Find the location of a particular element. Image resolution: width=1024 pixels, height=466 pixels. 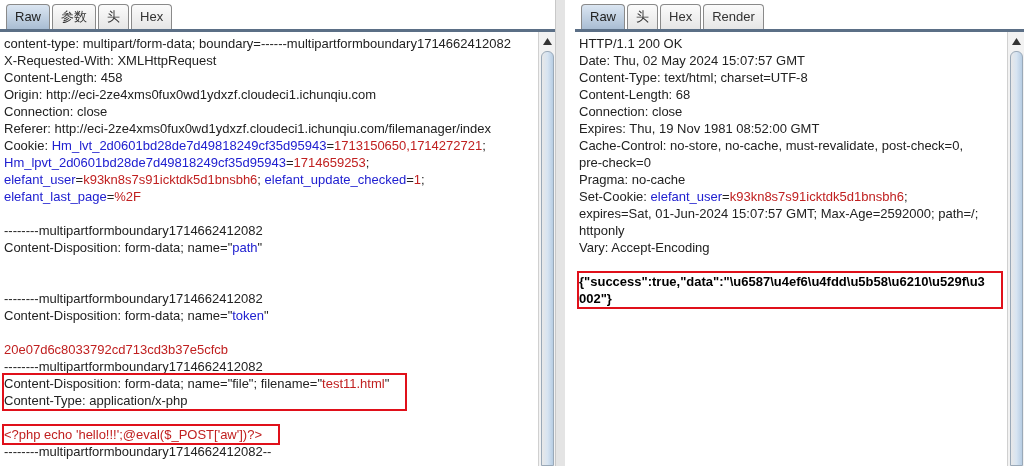

code-line: Content-Length: 458 is located at coordinates (63, 77).